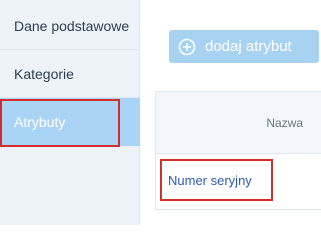 This screenshot has width=321, height=240. Describe the element at coordinates (248, 46) in the screenshot. I see `add-attribute-button-label: dodaj atrybut` at that location.